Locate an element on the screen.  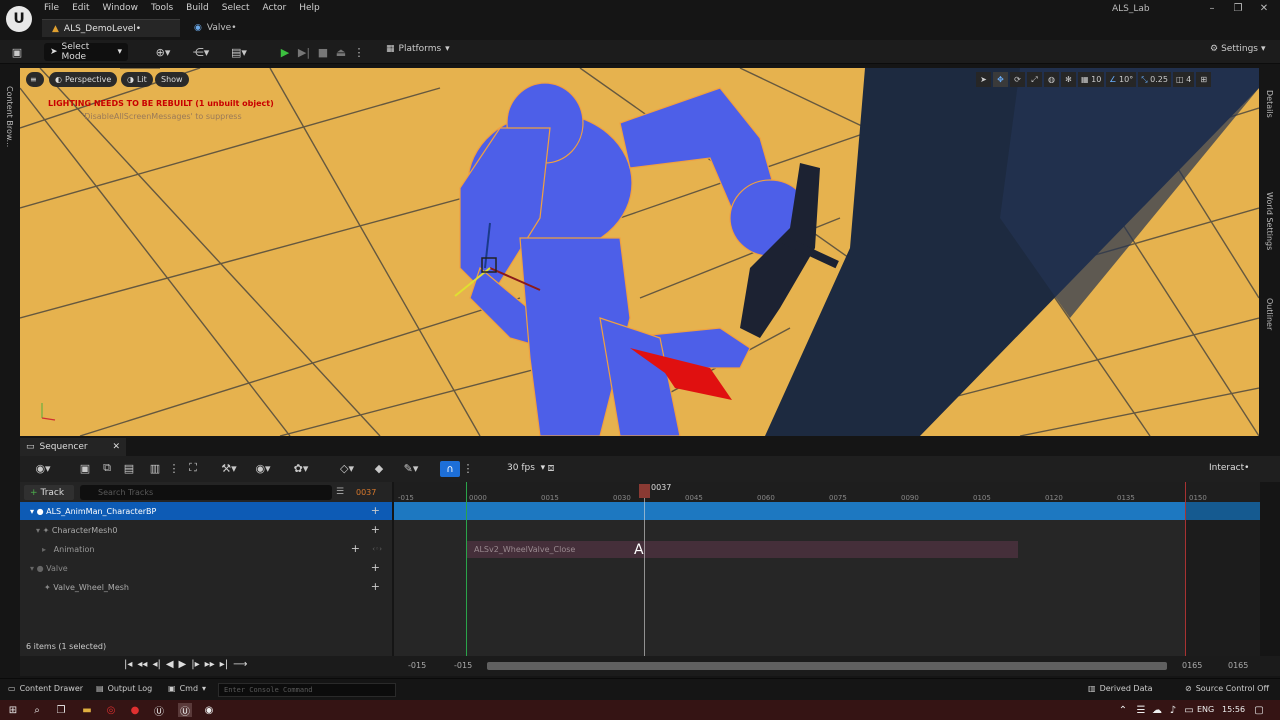
task-view-icon: ❐ is located at coordinates (61, 710).